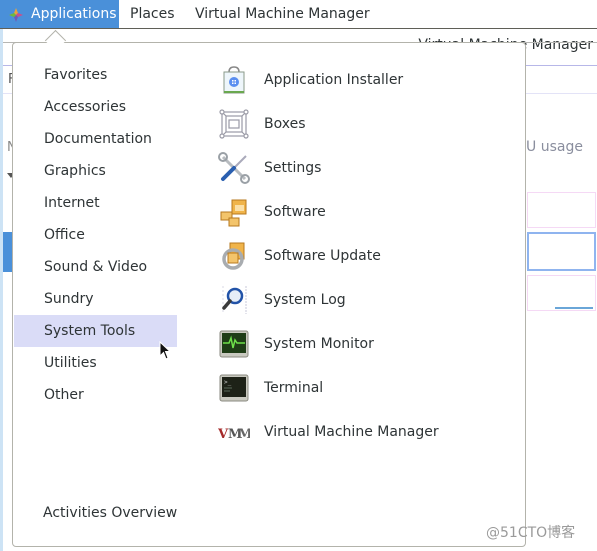 This screenshot has height=551, width=597. I want to click on svg-text: M, so click(244, 434).